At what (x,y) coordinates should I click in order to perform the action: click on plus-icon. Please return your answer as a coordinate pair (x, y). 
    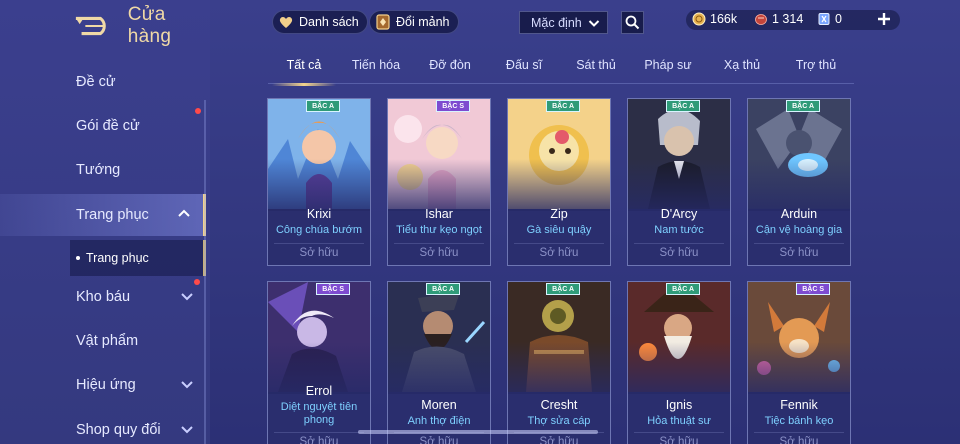
    Looking at the image, I should click on (884, 19).